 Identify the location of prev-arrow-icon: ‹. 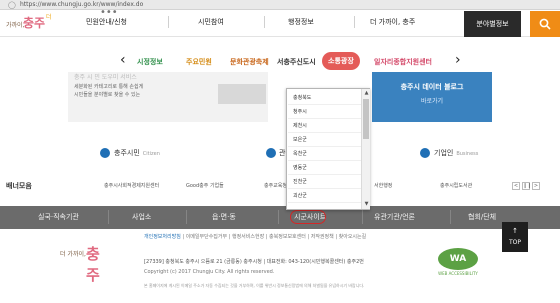
(123, 60).